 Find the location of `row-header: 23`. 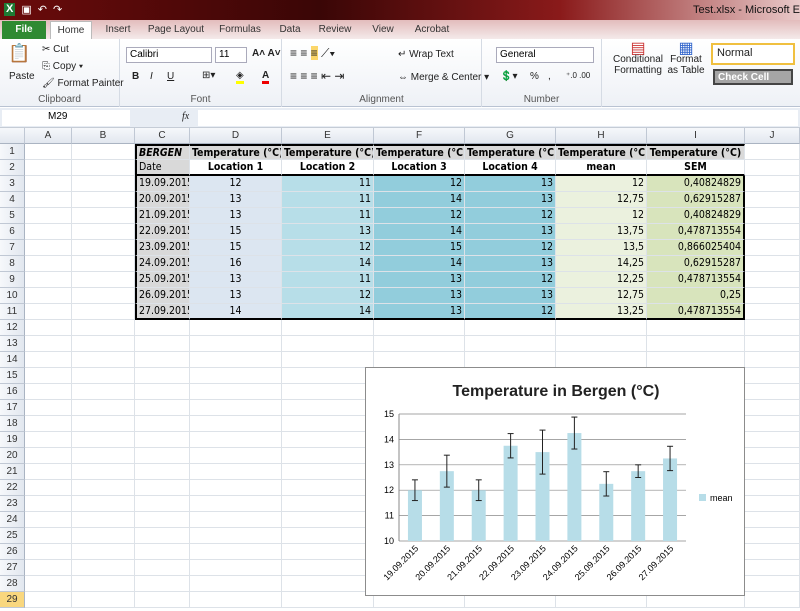

row-header: 23 is located at coordinates (12, 504).